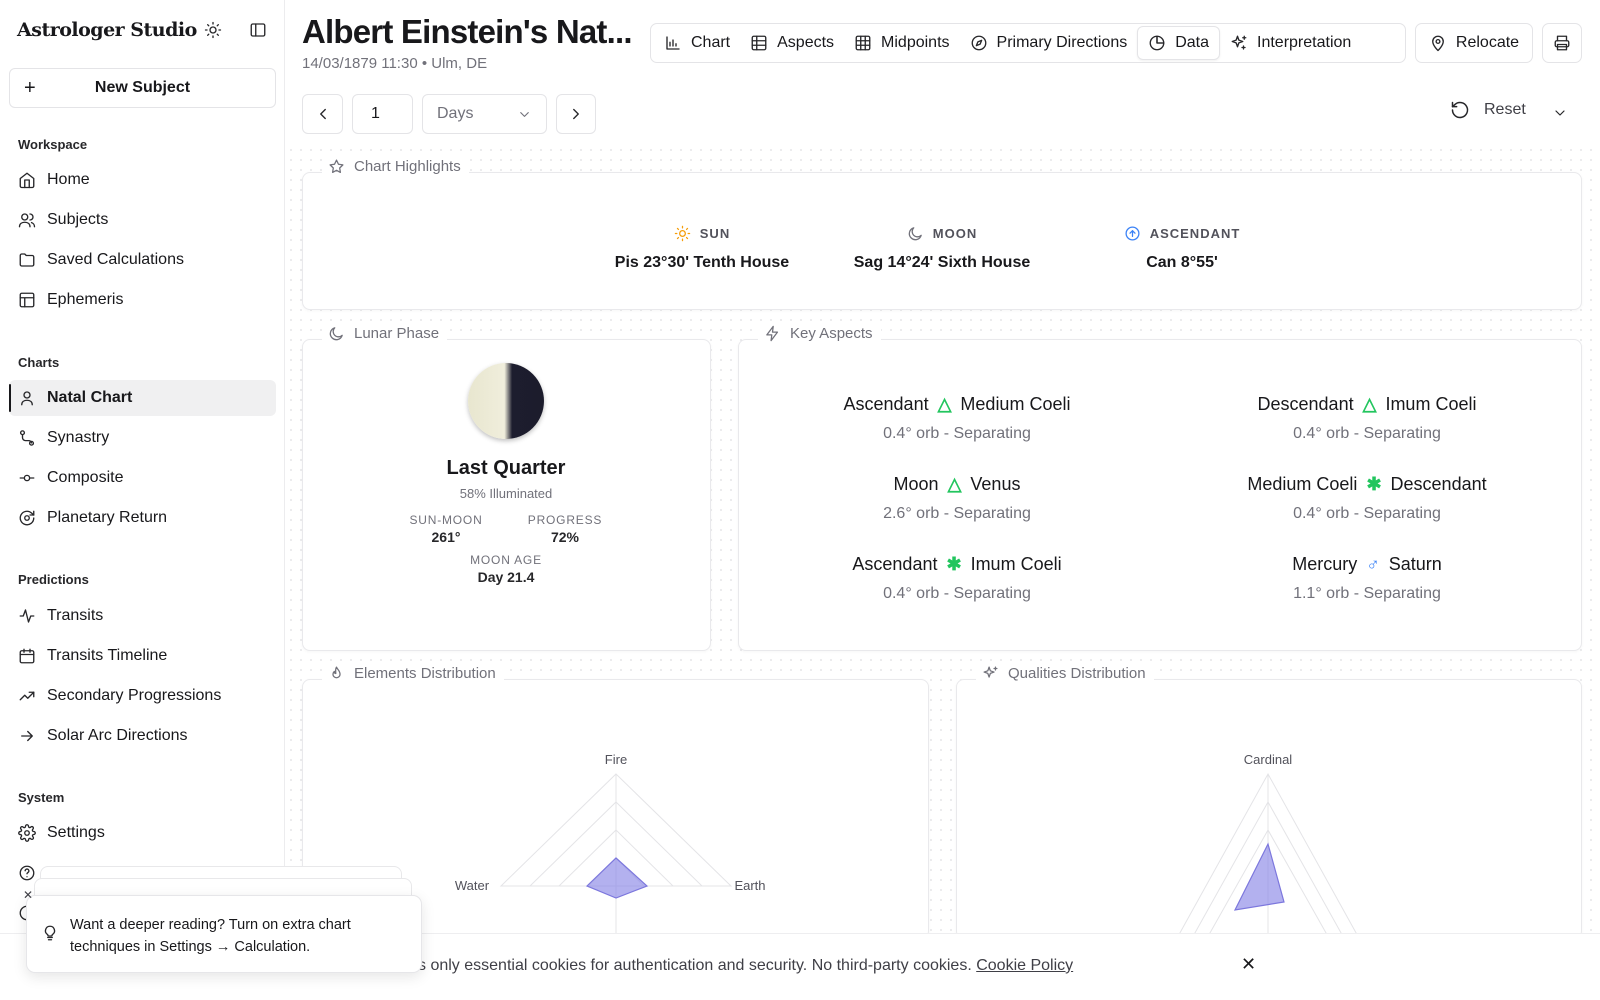 The image size is (1600, 1000). Describe the element at coordinates (1248, 964) in the screenshot. I see `cookie-close-icon: ✕` at that location.